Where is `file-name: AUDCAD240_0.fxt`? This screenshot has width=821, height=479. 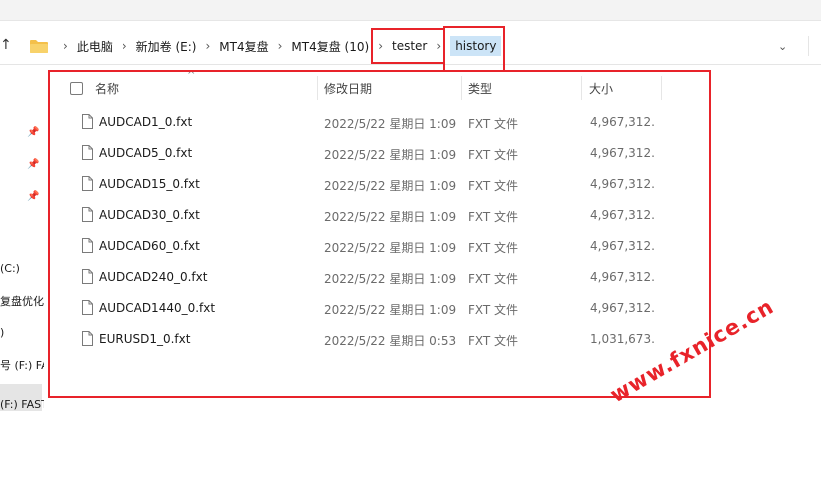
file-name: AUDCAD240_0.fxt is located at coordinates (153, 277).